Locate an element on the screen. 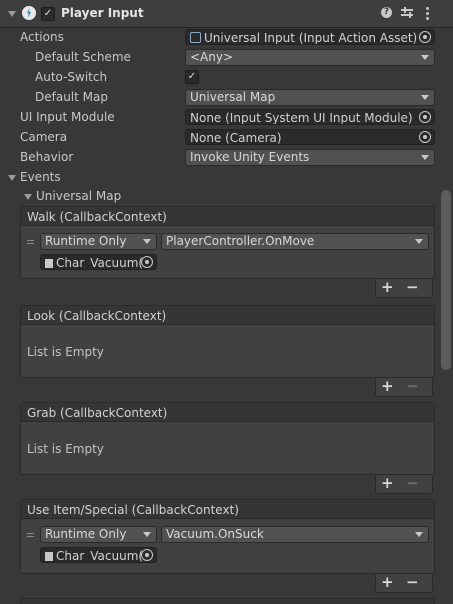 The width and height of the screenshot is (453, 604). component-title: Player Input is located at coordinates (102, 13).